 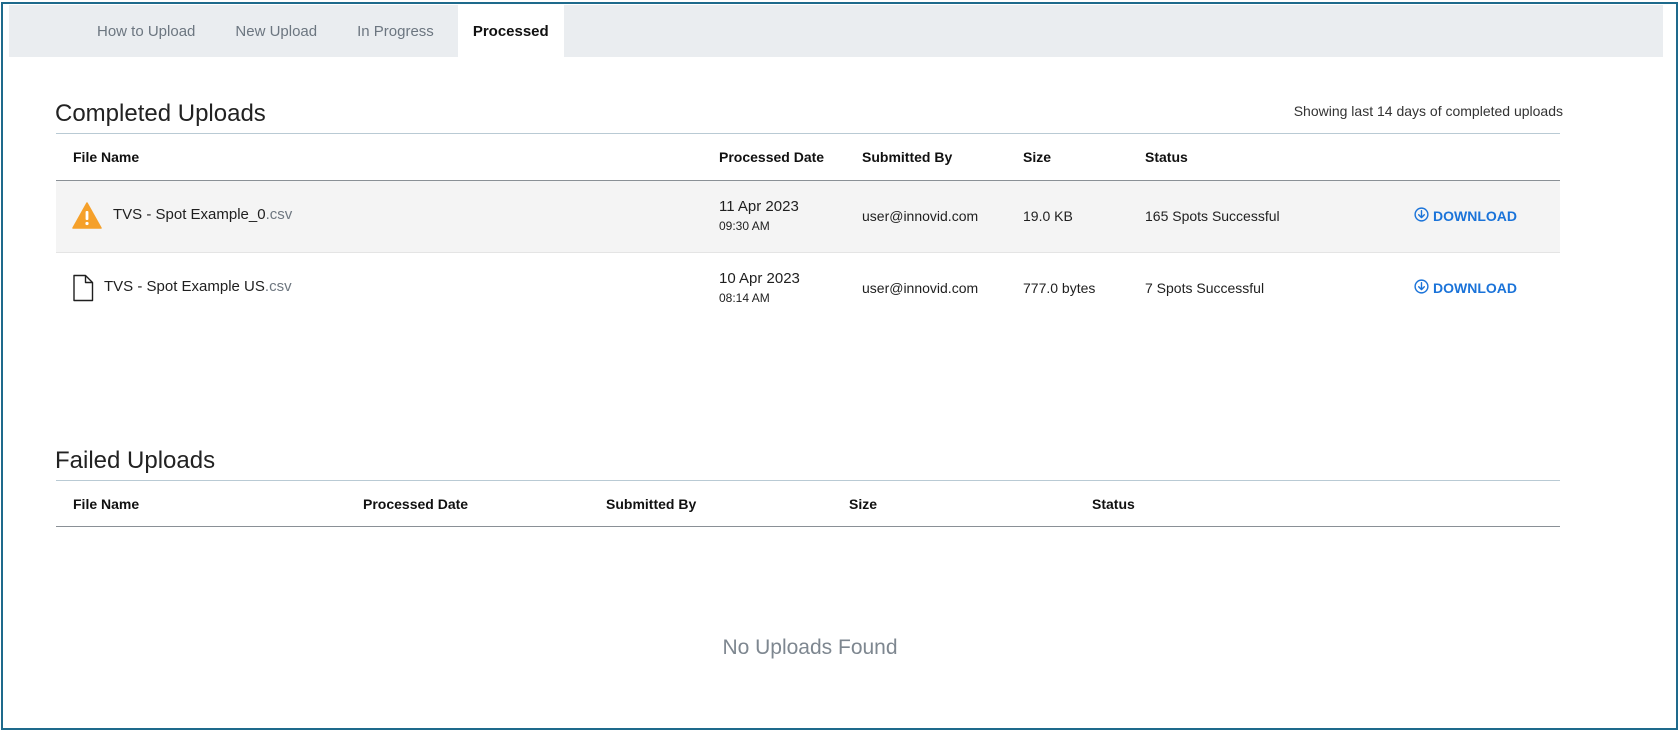 I want to click on file-name: TVS - Spot Example US.csv, so click(x=198, y=286).